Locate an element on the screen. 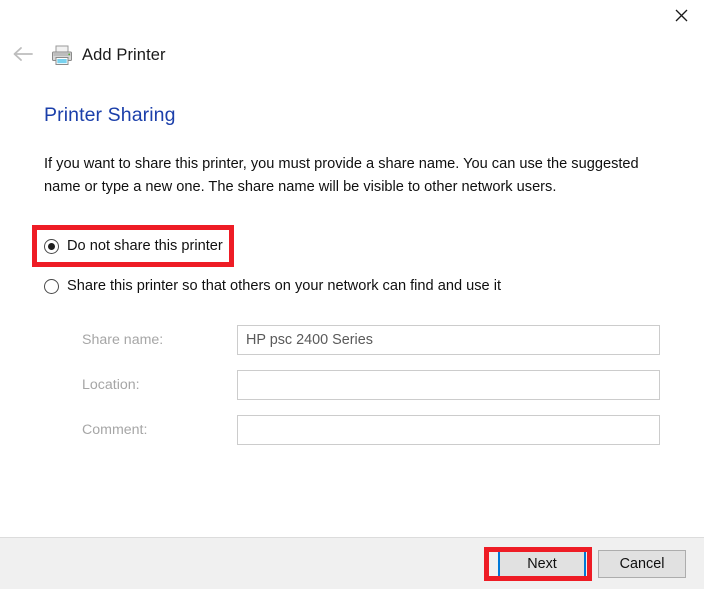  share-name-input is located at coordinates (448, 340).